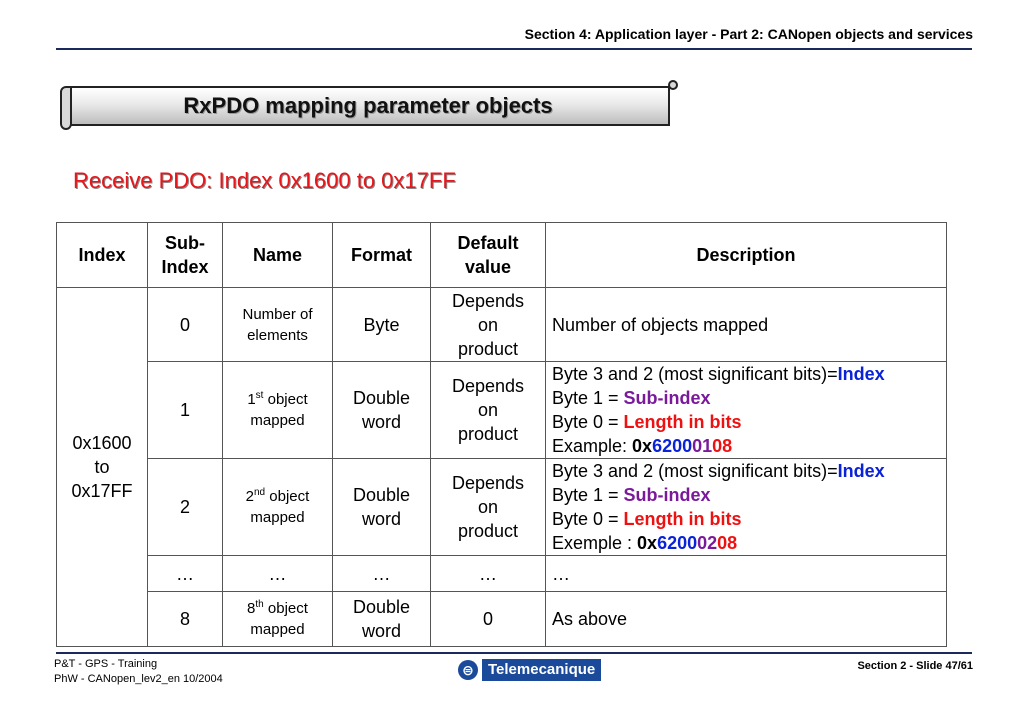 The width and height of the screenshot is (1023, 708). I want to click on name-ordinal-number: 2, so click(249, 496).